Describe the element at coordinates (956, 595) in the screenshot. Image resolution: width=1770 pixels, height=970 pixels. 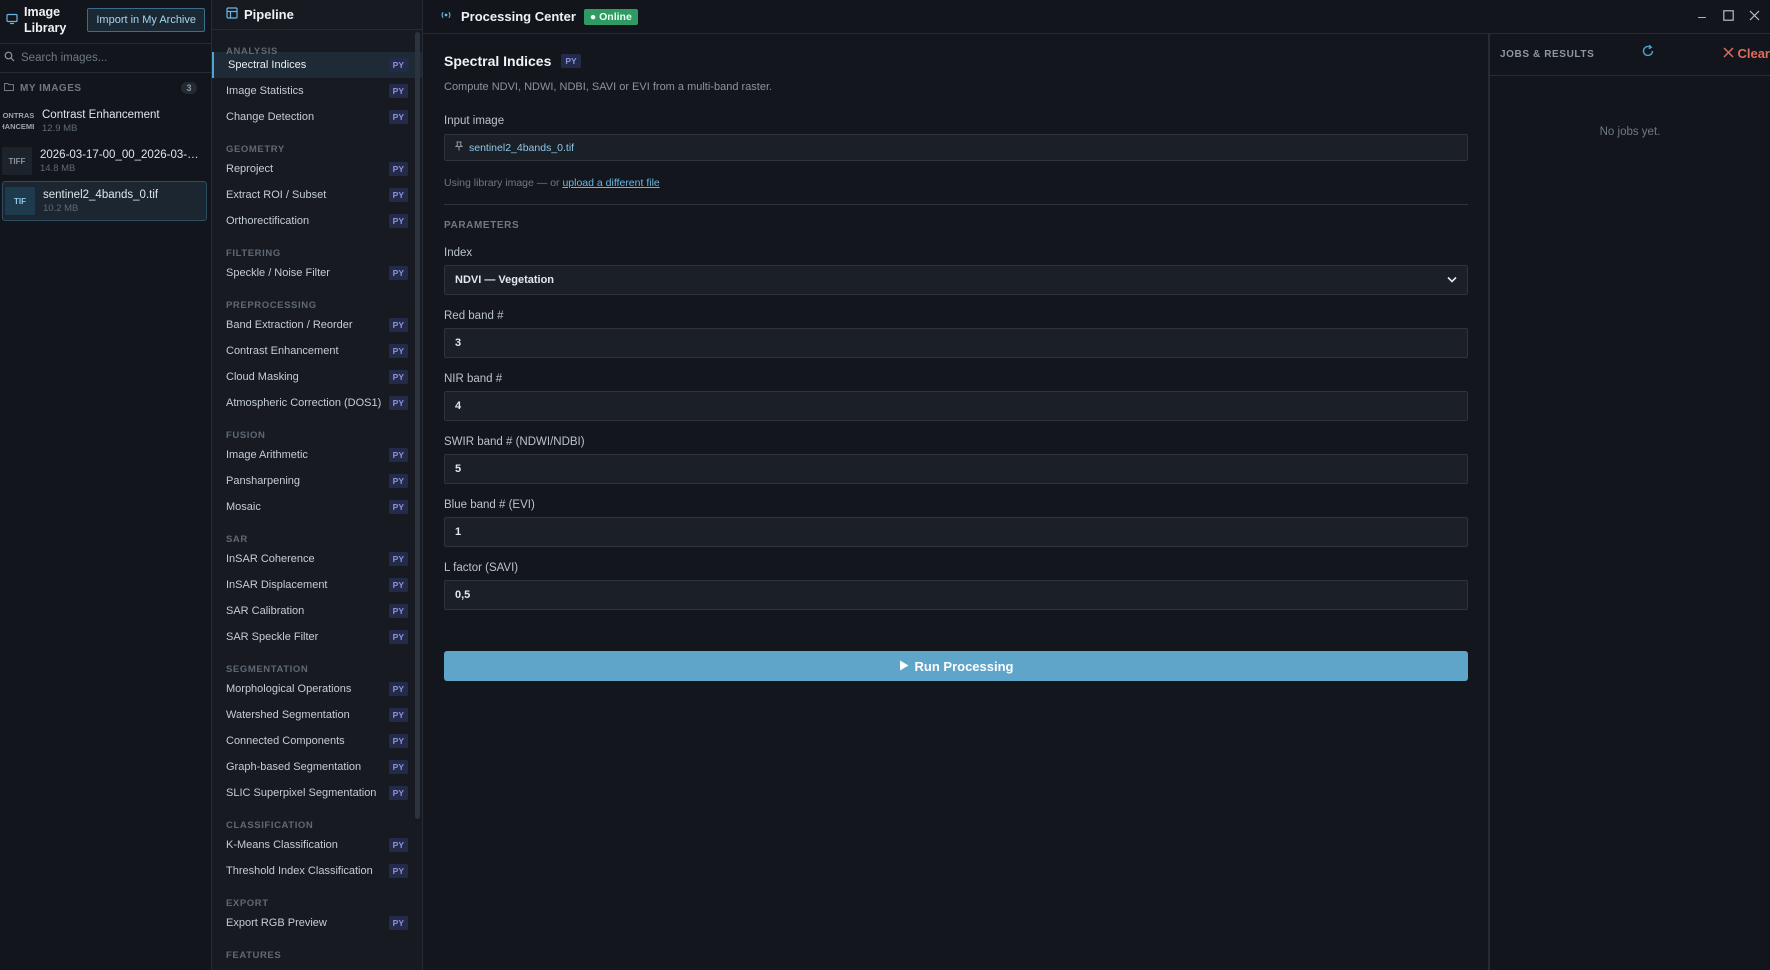
I see `l-factor-input: 0,5` at that location.